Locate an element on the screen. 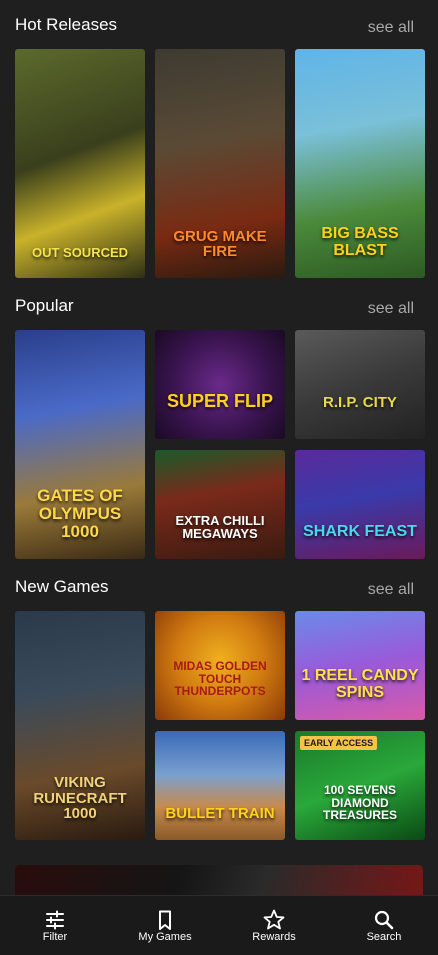 This screenshot has height=955, width=438. game-tile: SUPER FLIP is located at coordinates (220, 384).